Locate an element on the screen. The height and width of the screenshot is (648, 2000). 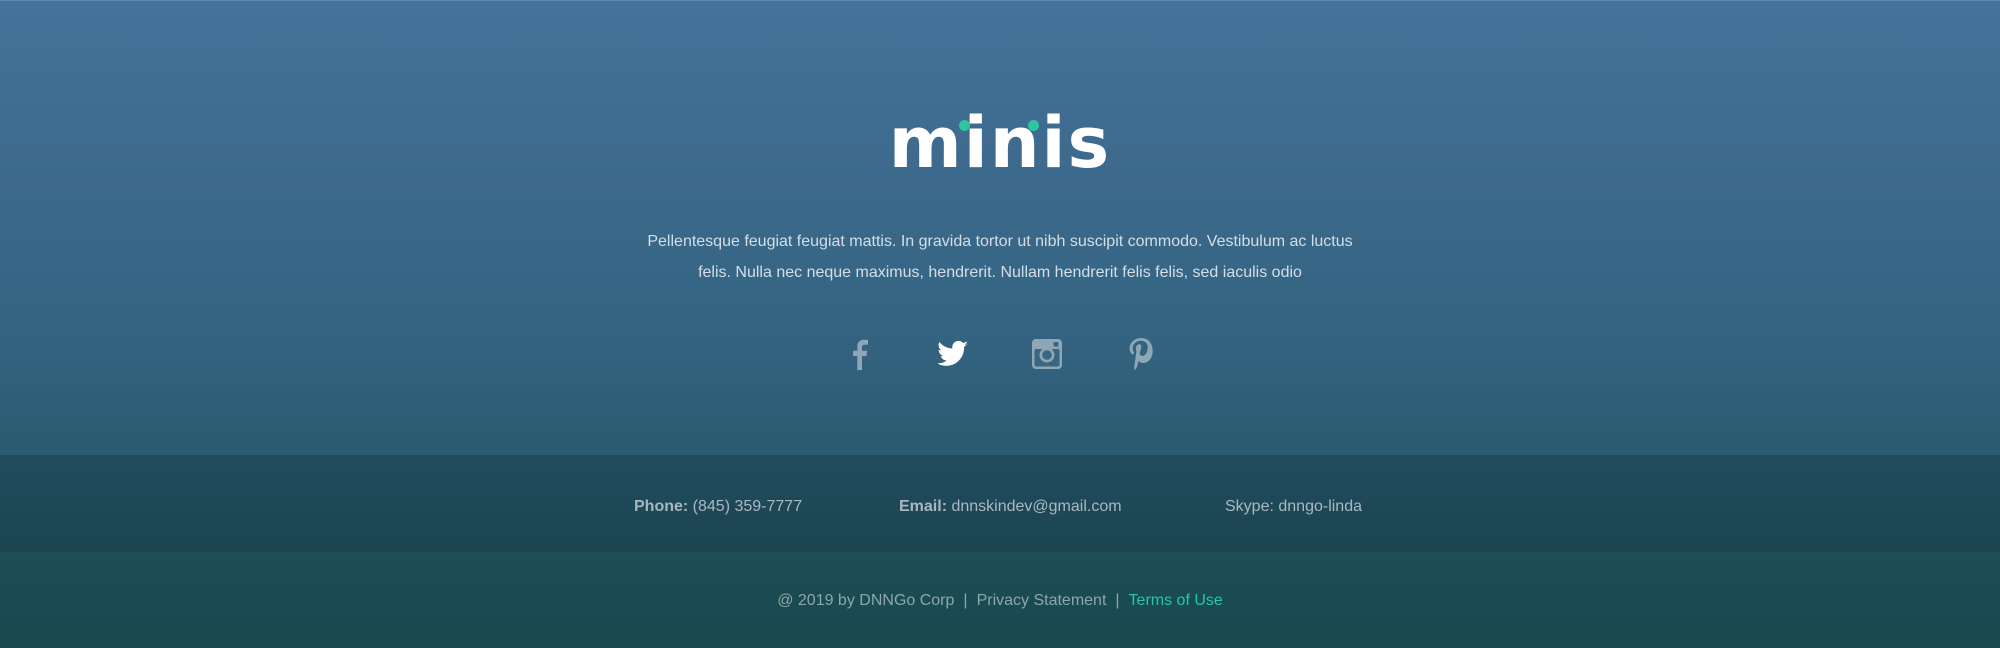
contact-skype: Skype: dnngo-linda is located at coordinates (1293, 507).